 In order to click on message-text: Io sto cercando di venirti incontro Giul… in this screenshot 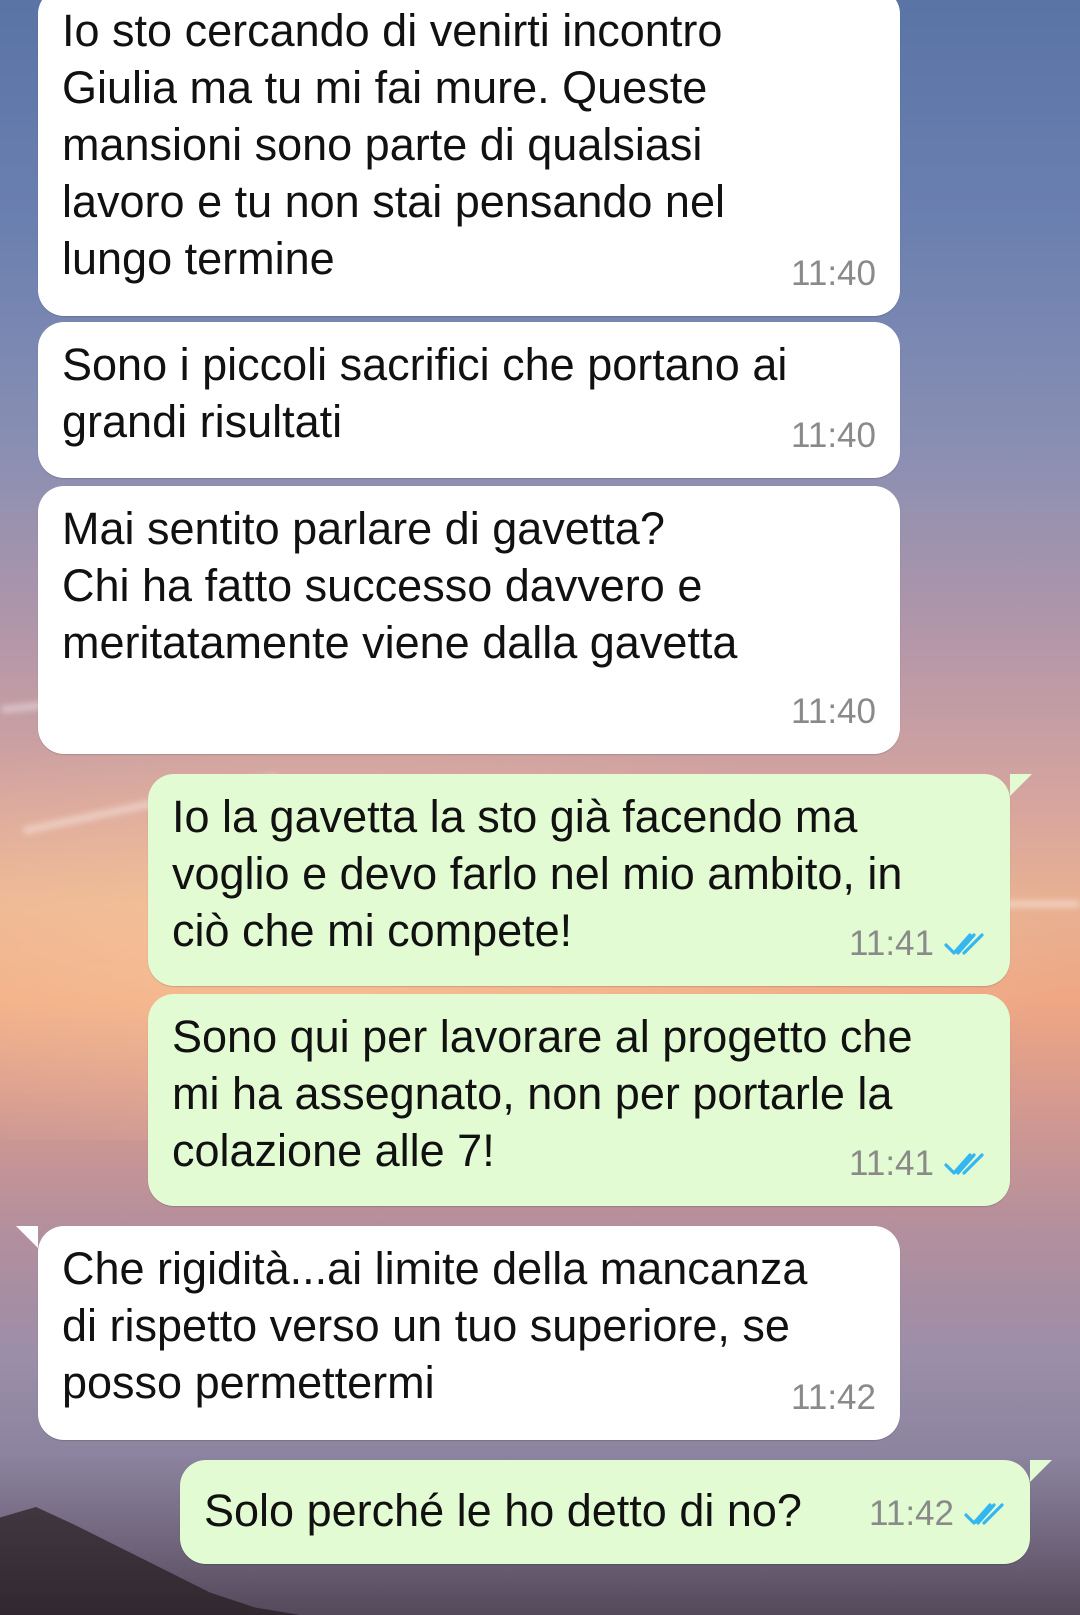, I will do `click(393, 144)`.